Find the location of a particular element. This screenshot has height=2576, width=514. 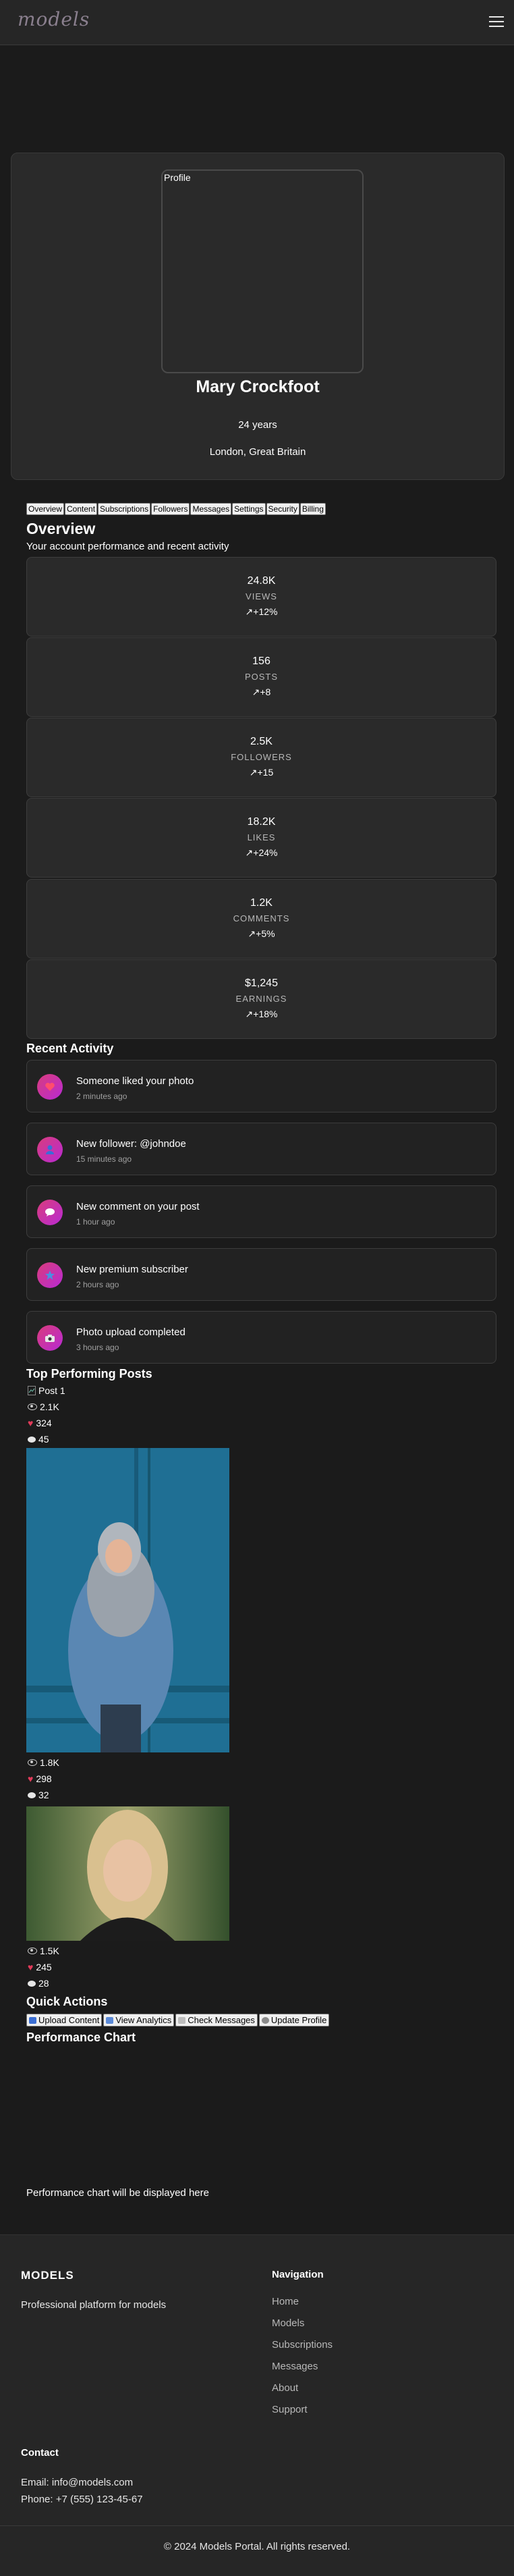

stat-value: 18.2K is located at coordinates (261, 822).